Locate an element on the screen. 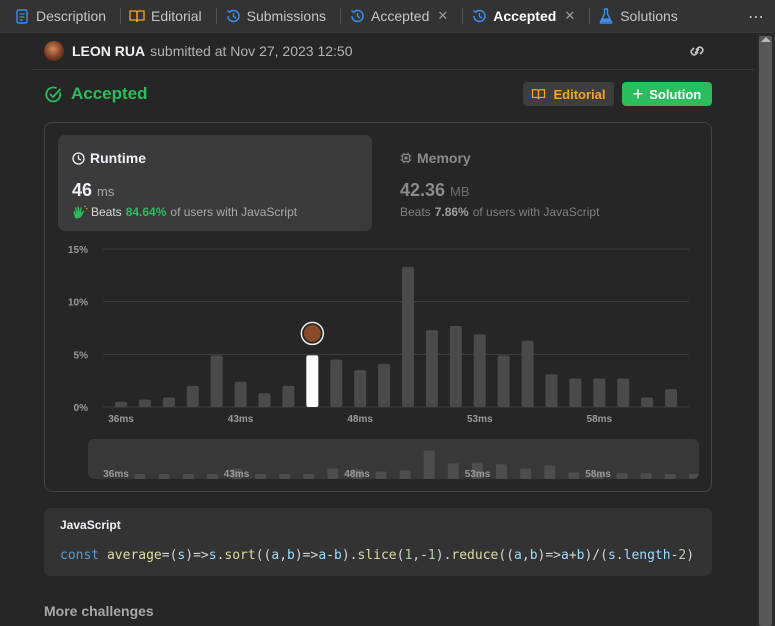 The width and height of the screenshot is (775, 626). chart-range-overview: 36ms 43ms 48ms 53ms 58ms is located at coordinates (393, 459).